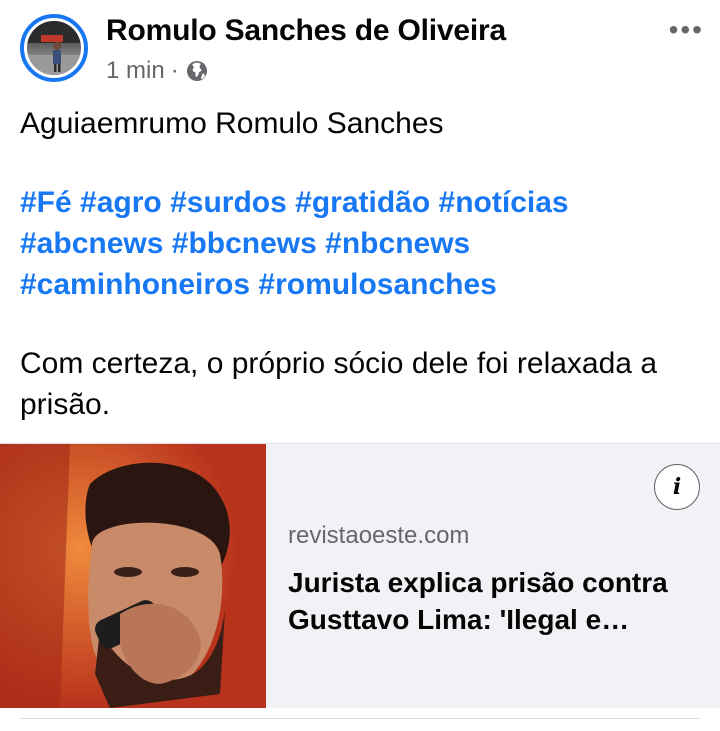 This screenshot has height=731, width=720. I want to click on hashtag-link: #romulosanches, so click(377, 284).